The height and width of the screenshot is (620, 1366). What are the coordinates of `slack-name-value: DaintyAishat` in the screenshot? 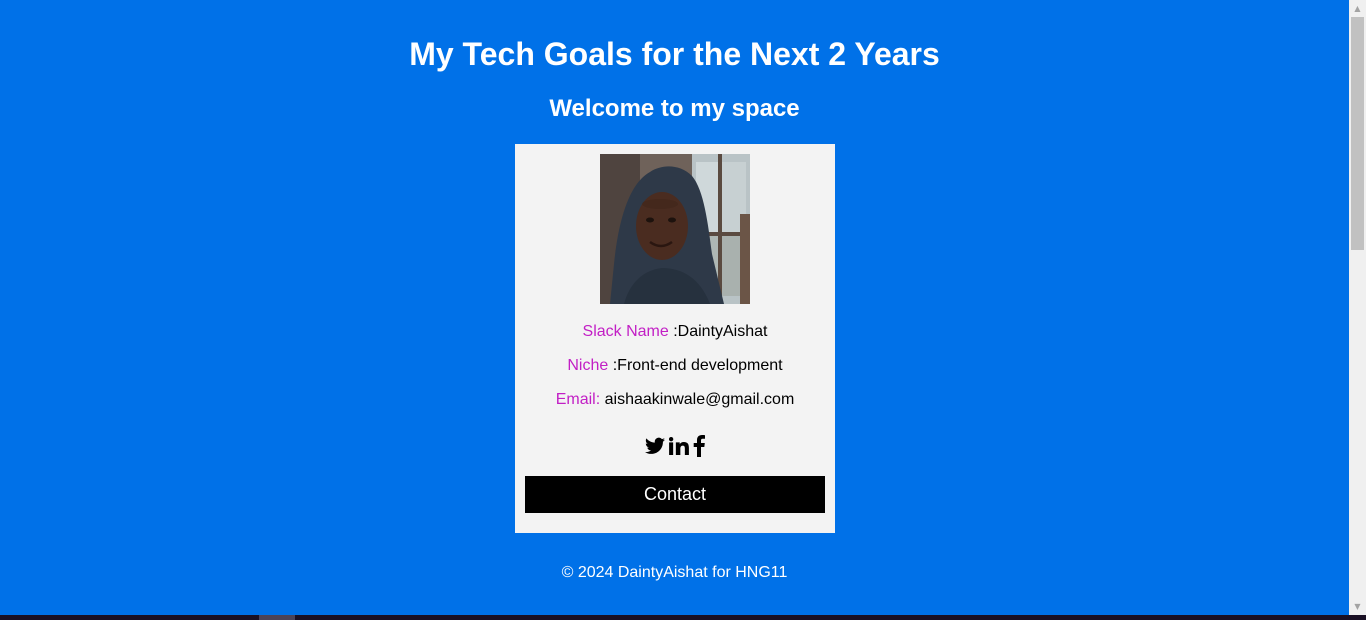 It's located at (722, 331).